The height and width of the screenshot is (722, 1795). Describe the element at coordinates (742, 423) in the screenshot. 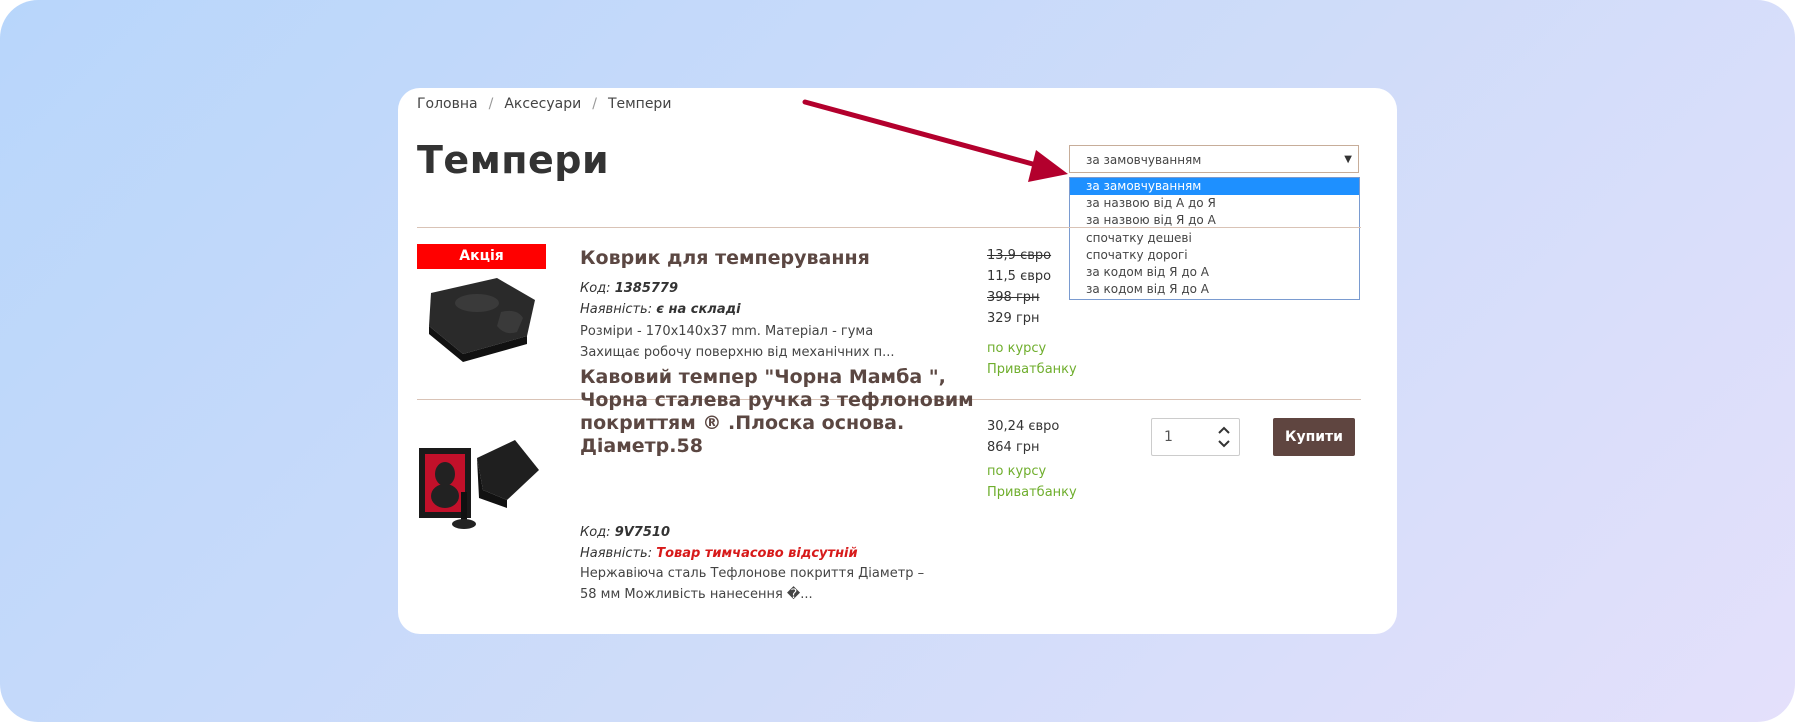

I see `product-title-line: покриттям ® .Плоска основа.` at that location.